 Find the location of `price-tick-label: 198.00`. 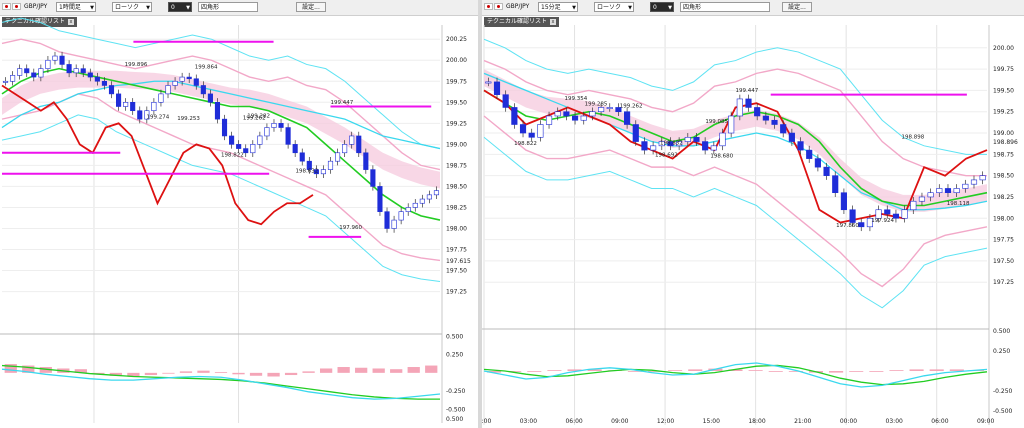

price-tick-label: 198.00 is located at coordinates (456, 228).